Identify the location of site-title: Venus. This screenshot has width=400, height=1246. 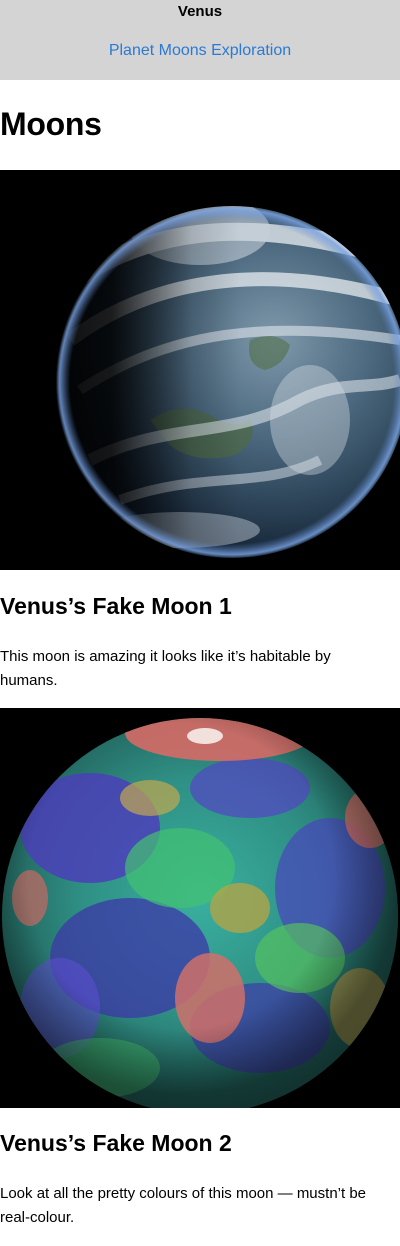
(200, 11).